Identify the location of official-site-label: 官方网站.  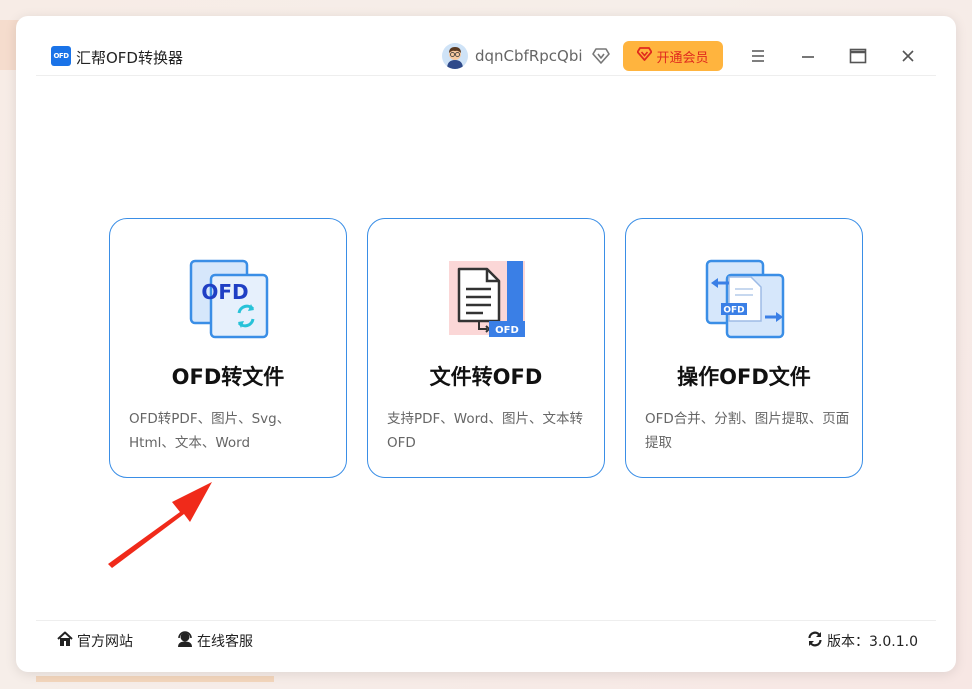
(105, 642).